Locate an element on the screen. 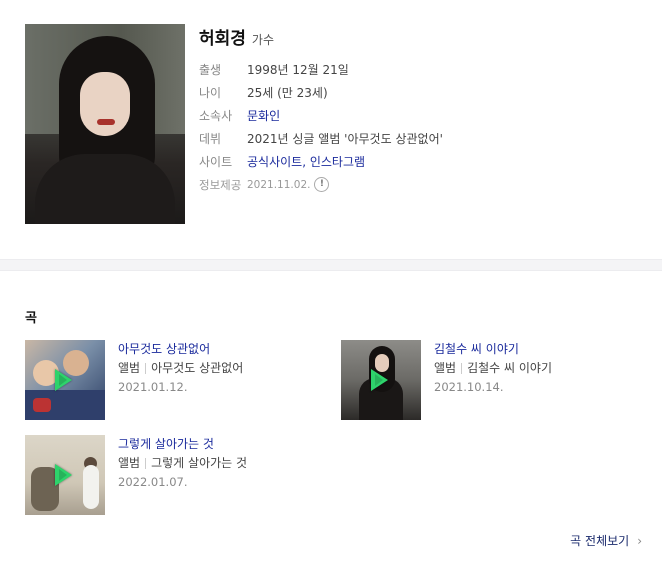 The image size is (662, 565). song-album: 앨범 그렇게 살아가는 것 is located at coordinates (182, 463).